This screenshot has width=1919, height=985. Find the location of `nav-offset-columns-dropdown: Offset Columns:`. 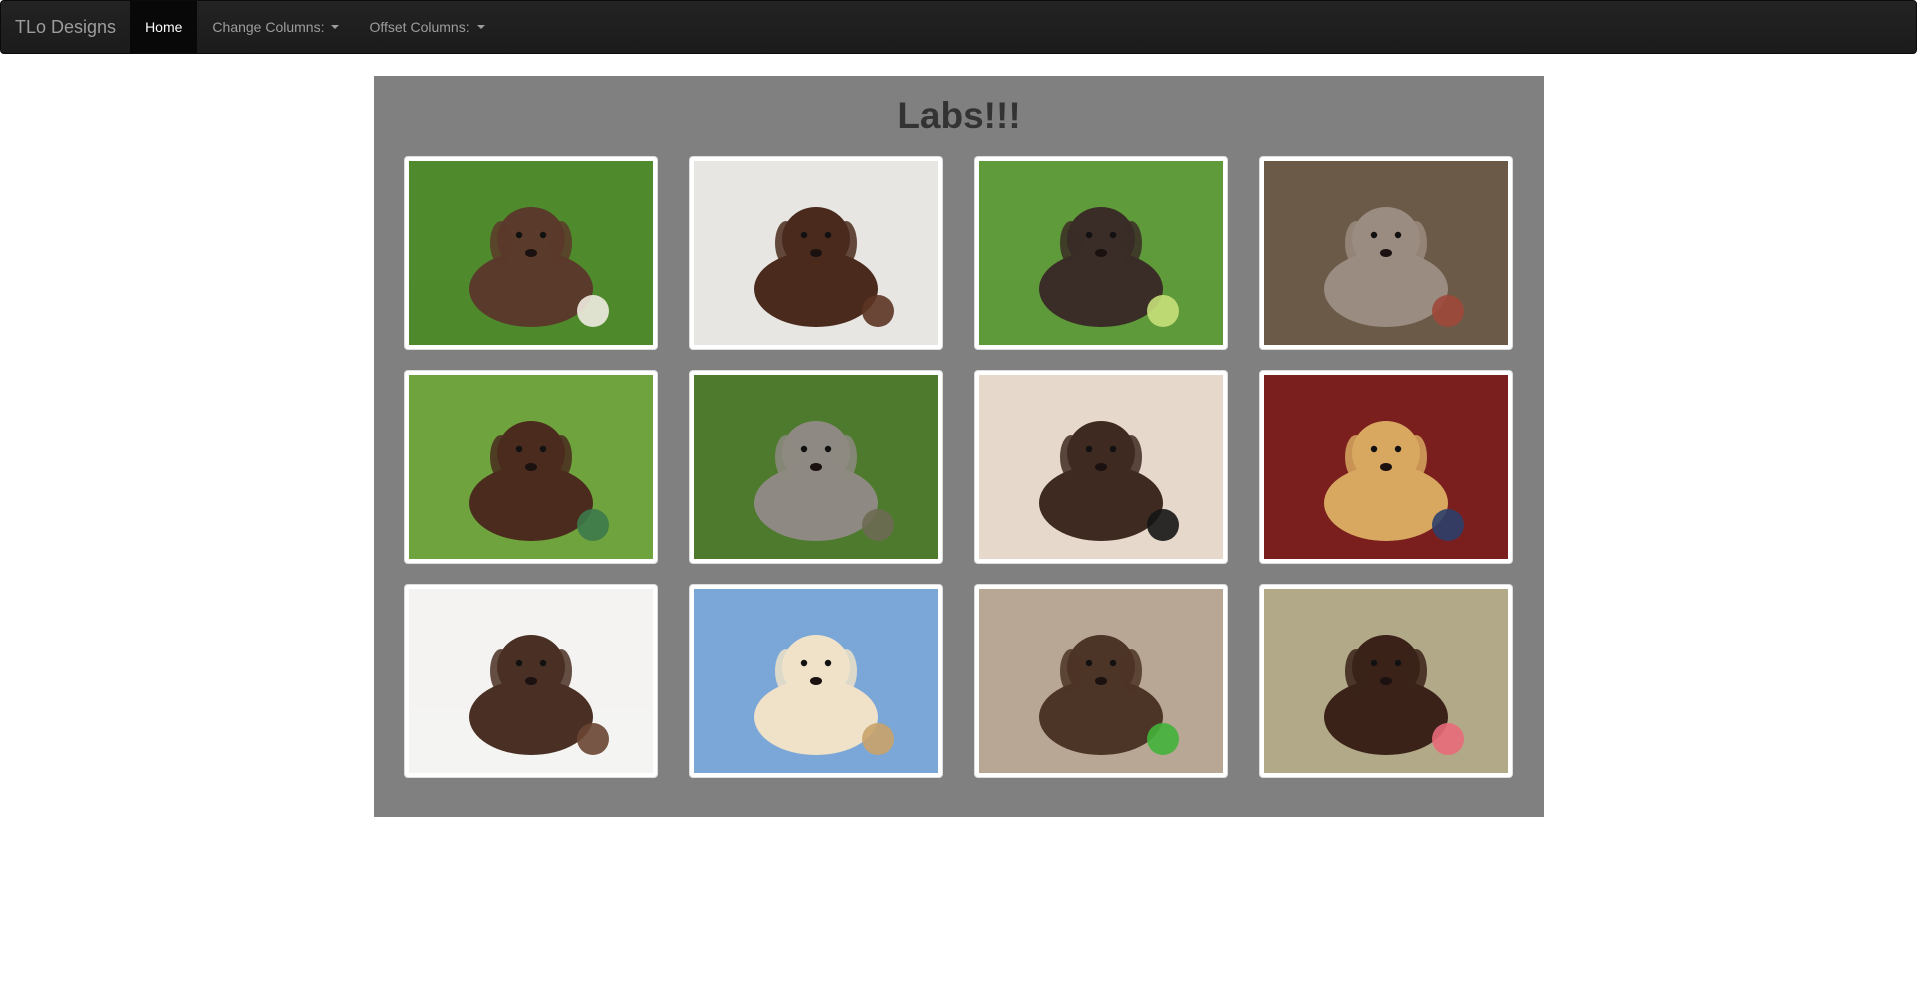

nav-offset-columns-dropdown: Offset Columns: is located at coordinates (426, 27).